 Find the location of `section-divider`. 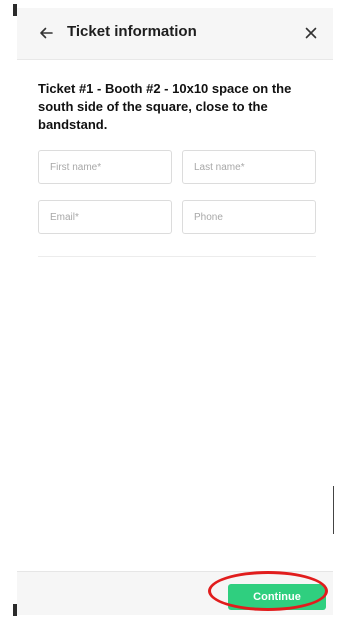

section-divider is located at coordinates (177, 256).